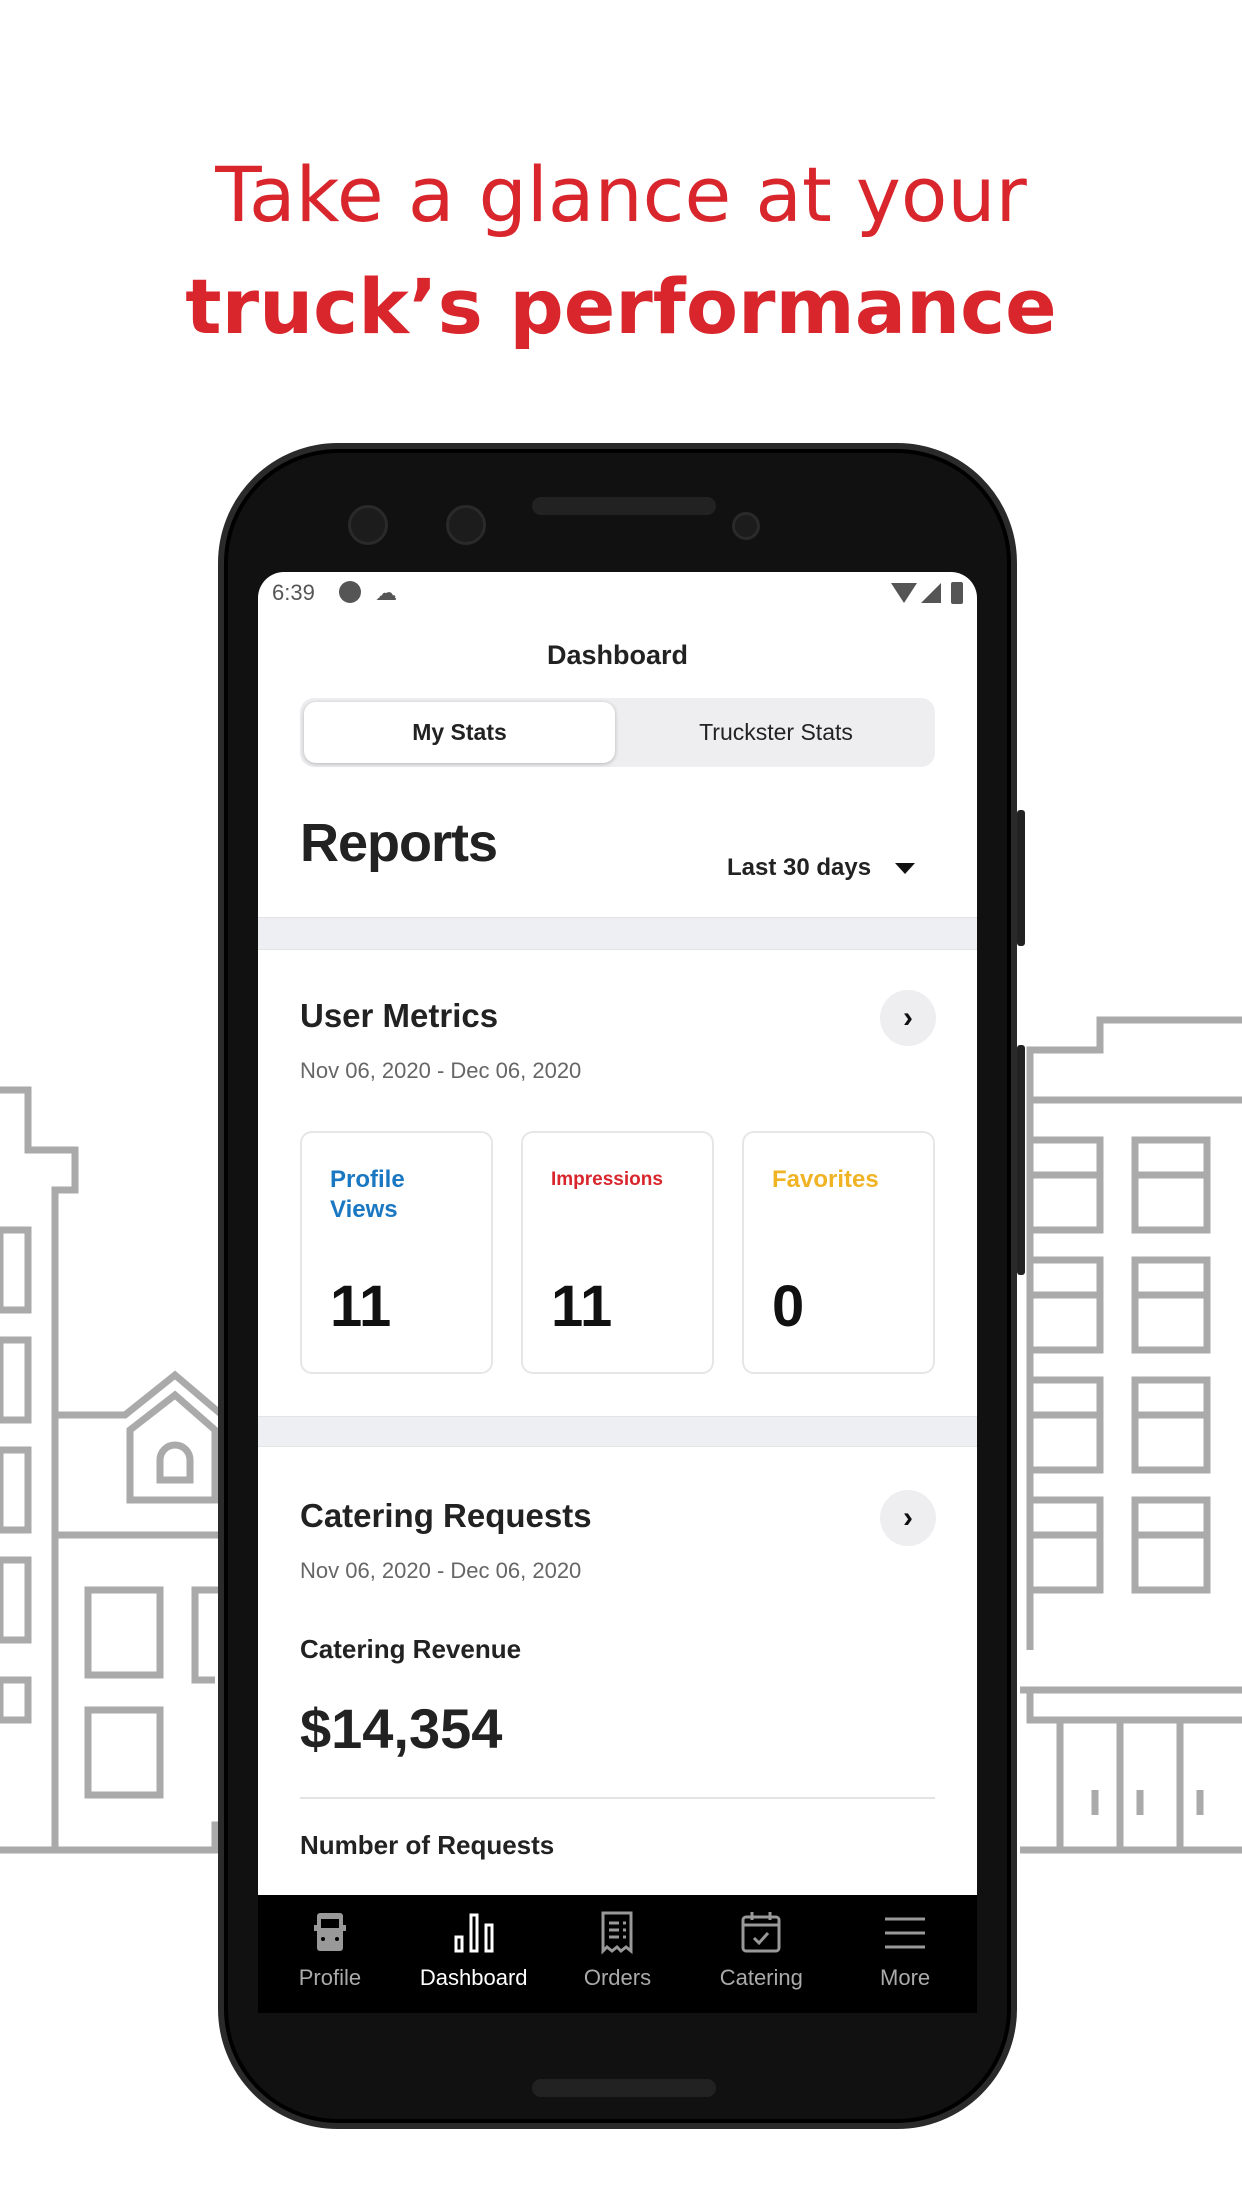 The height and width of the screenshot is (2208, 1242). What do you see at coordinates (788, 1306) in the screenshot?
I see `metric-value: 0` at bounding box center [788, 1306].